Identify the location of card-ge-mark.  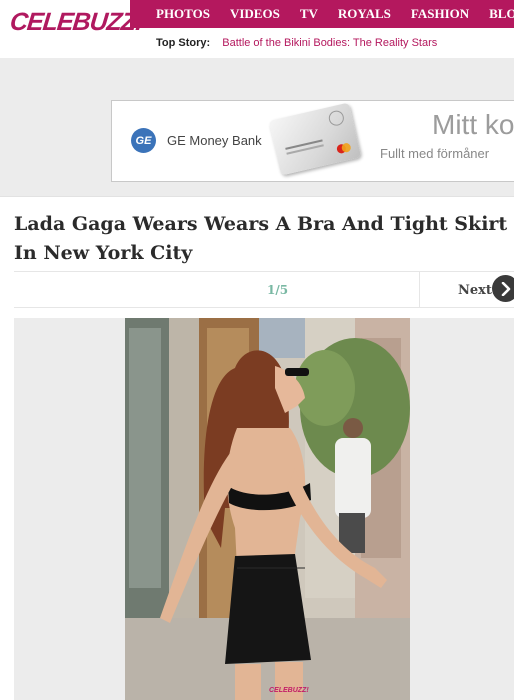
(336, 118).